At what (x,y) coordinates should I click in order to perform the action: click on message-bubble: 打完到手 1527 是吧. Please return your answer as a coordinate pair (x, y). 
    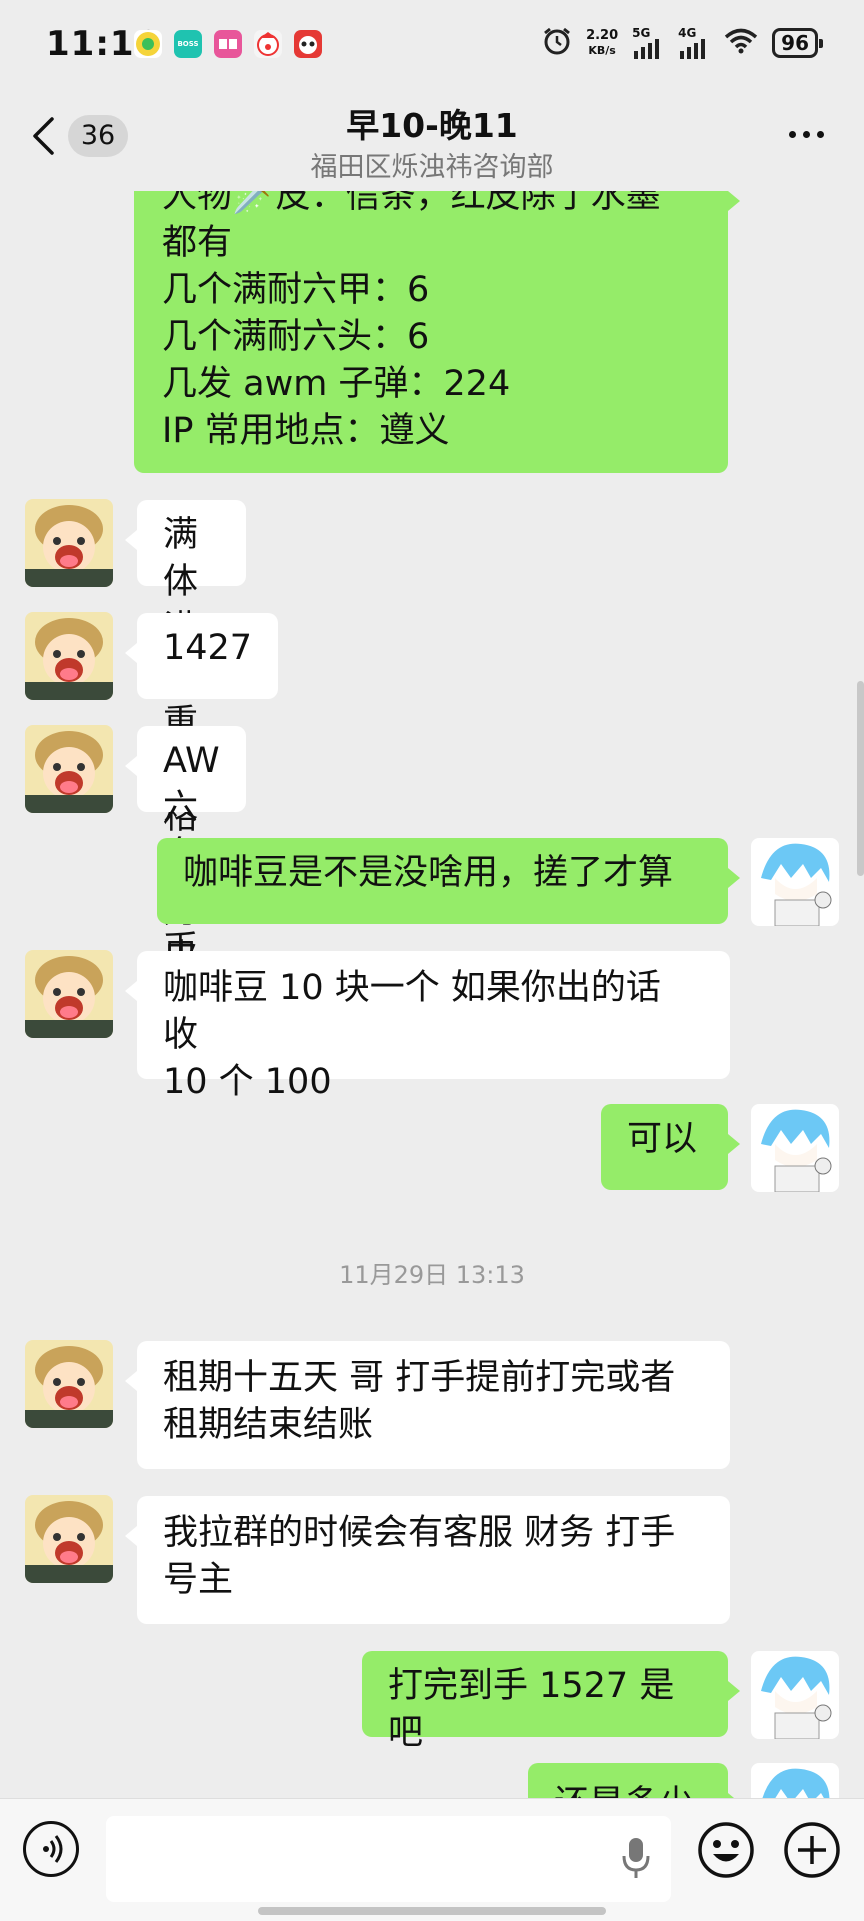
    Looking at the image, I should click on (551, 1702).